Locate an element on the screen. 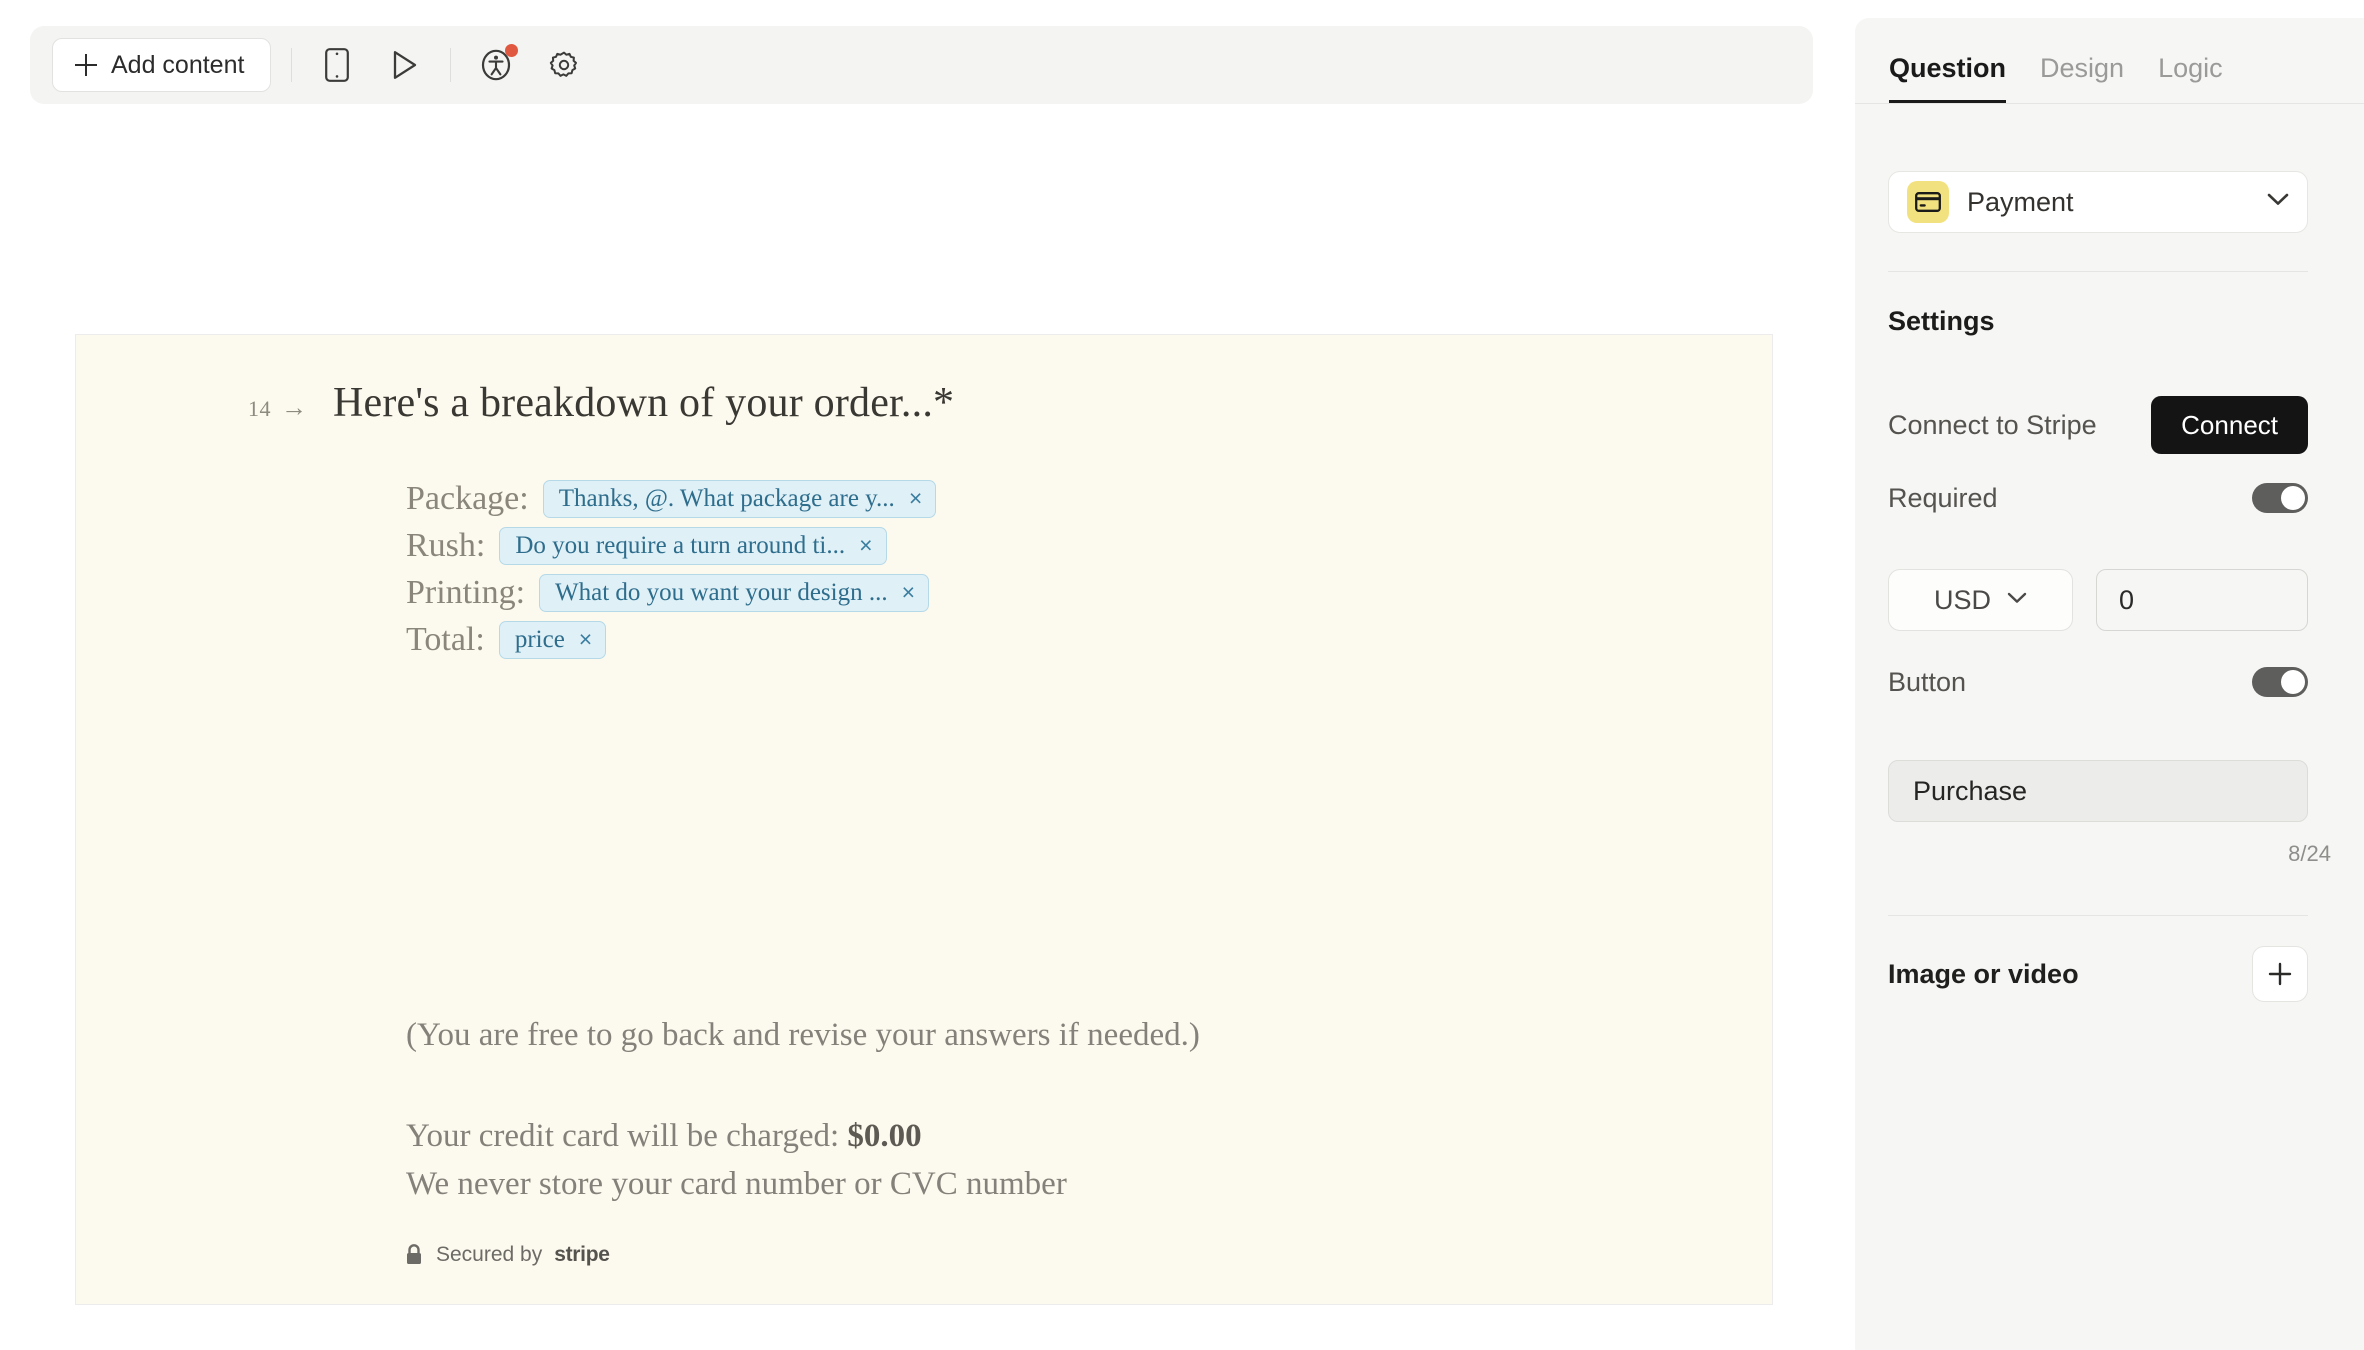  gear-icon is located at coordinates (564, 64).